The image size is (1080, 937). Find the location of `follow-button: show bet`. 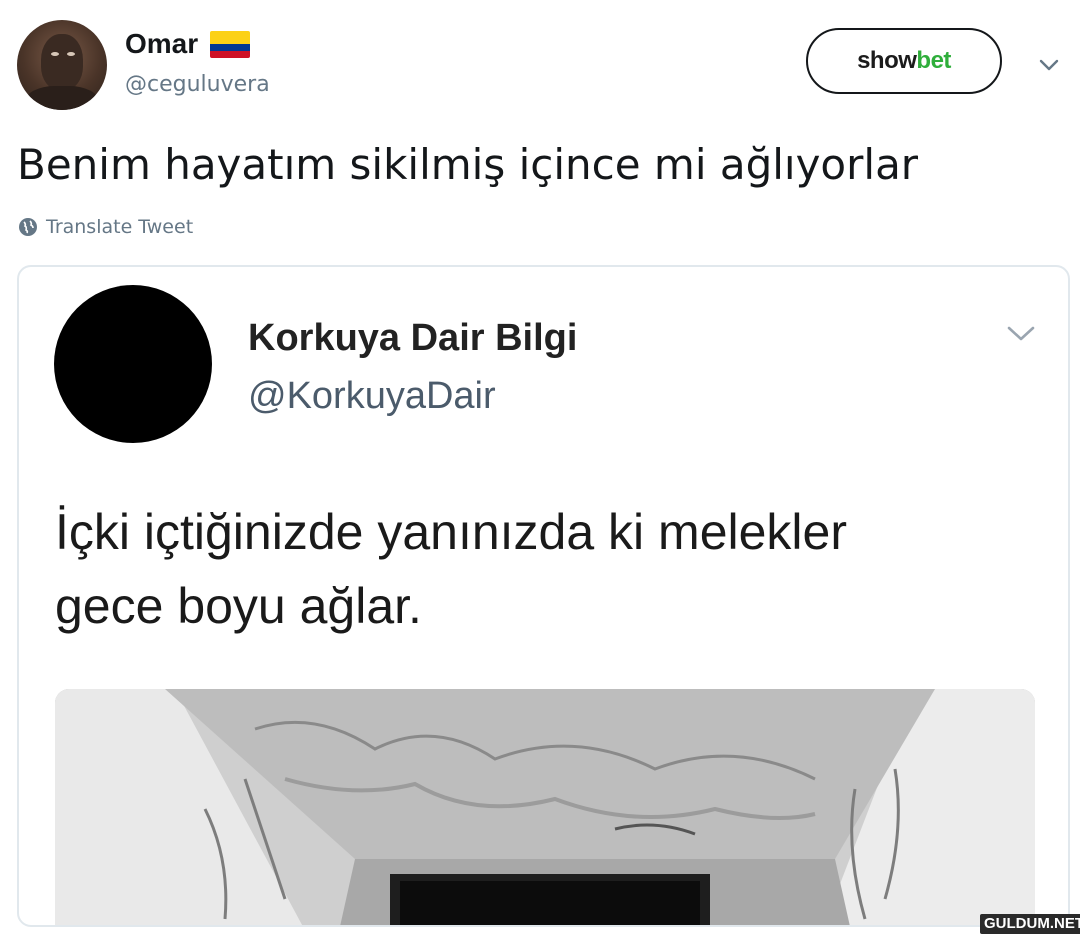

follow-button: show bet is located at coordinates (904, 61).